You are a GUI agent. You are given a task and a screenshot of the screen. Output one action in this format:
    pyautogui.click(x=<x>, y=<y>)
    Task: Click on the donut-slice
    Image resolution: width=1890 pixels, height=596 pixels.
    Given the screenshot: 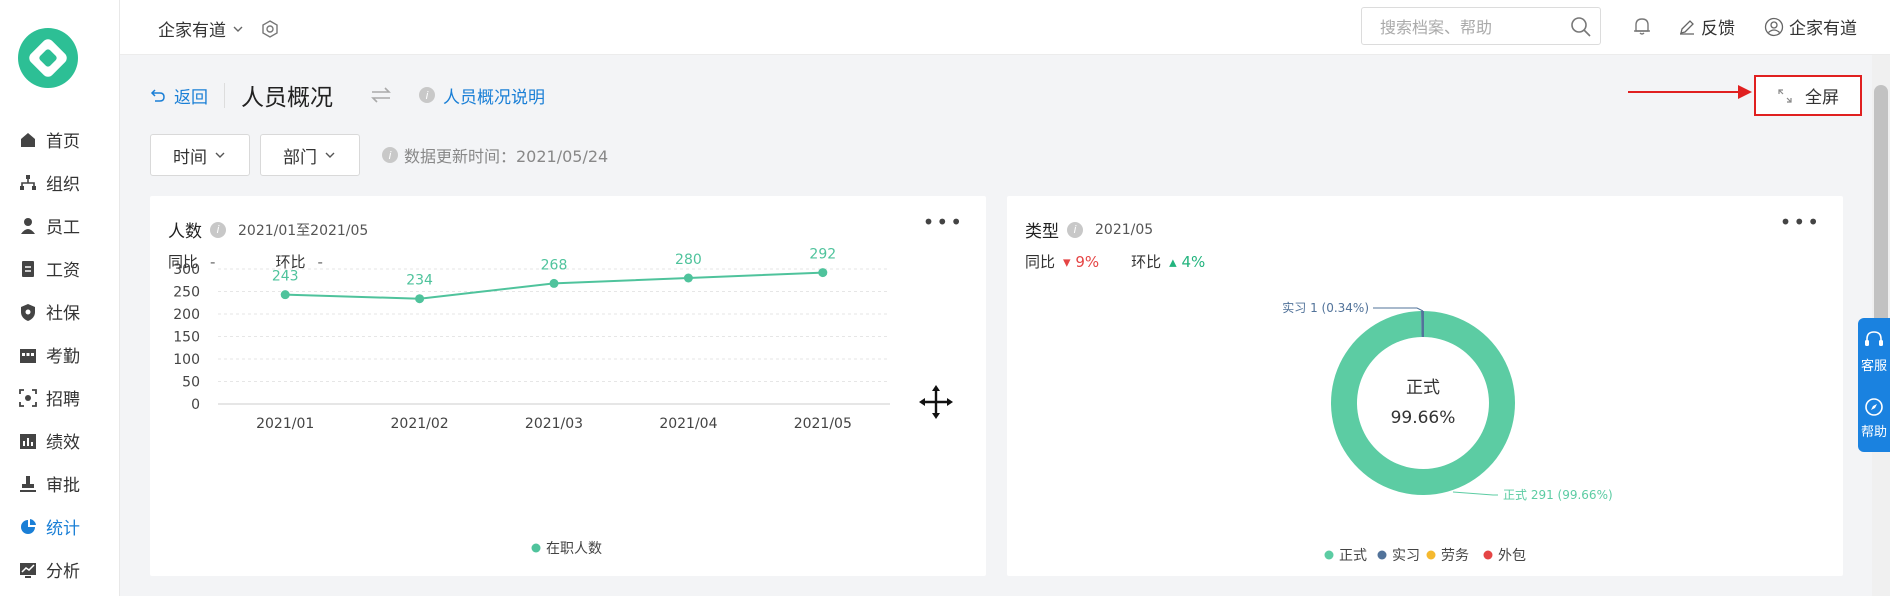 What is the action you would take?
    pyautogui.click(x=1423, y=403)
    